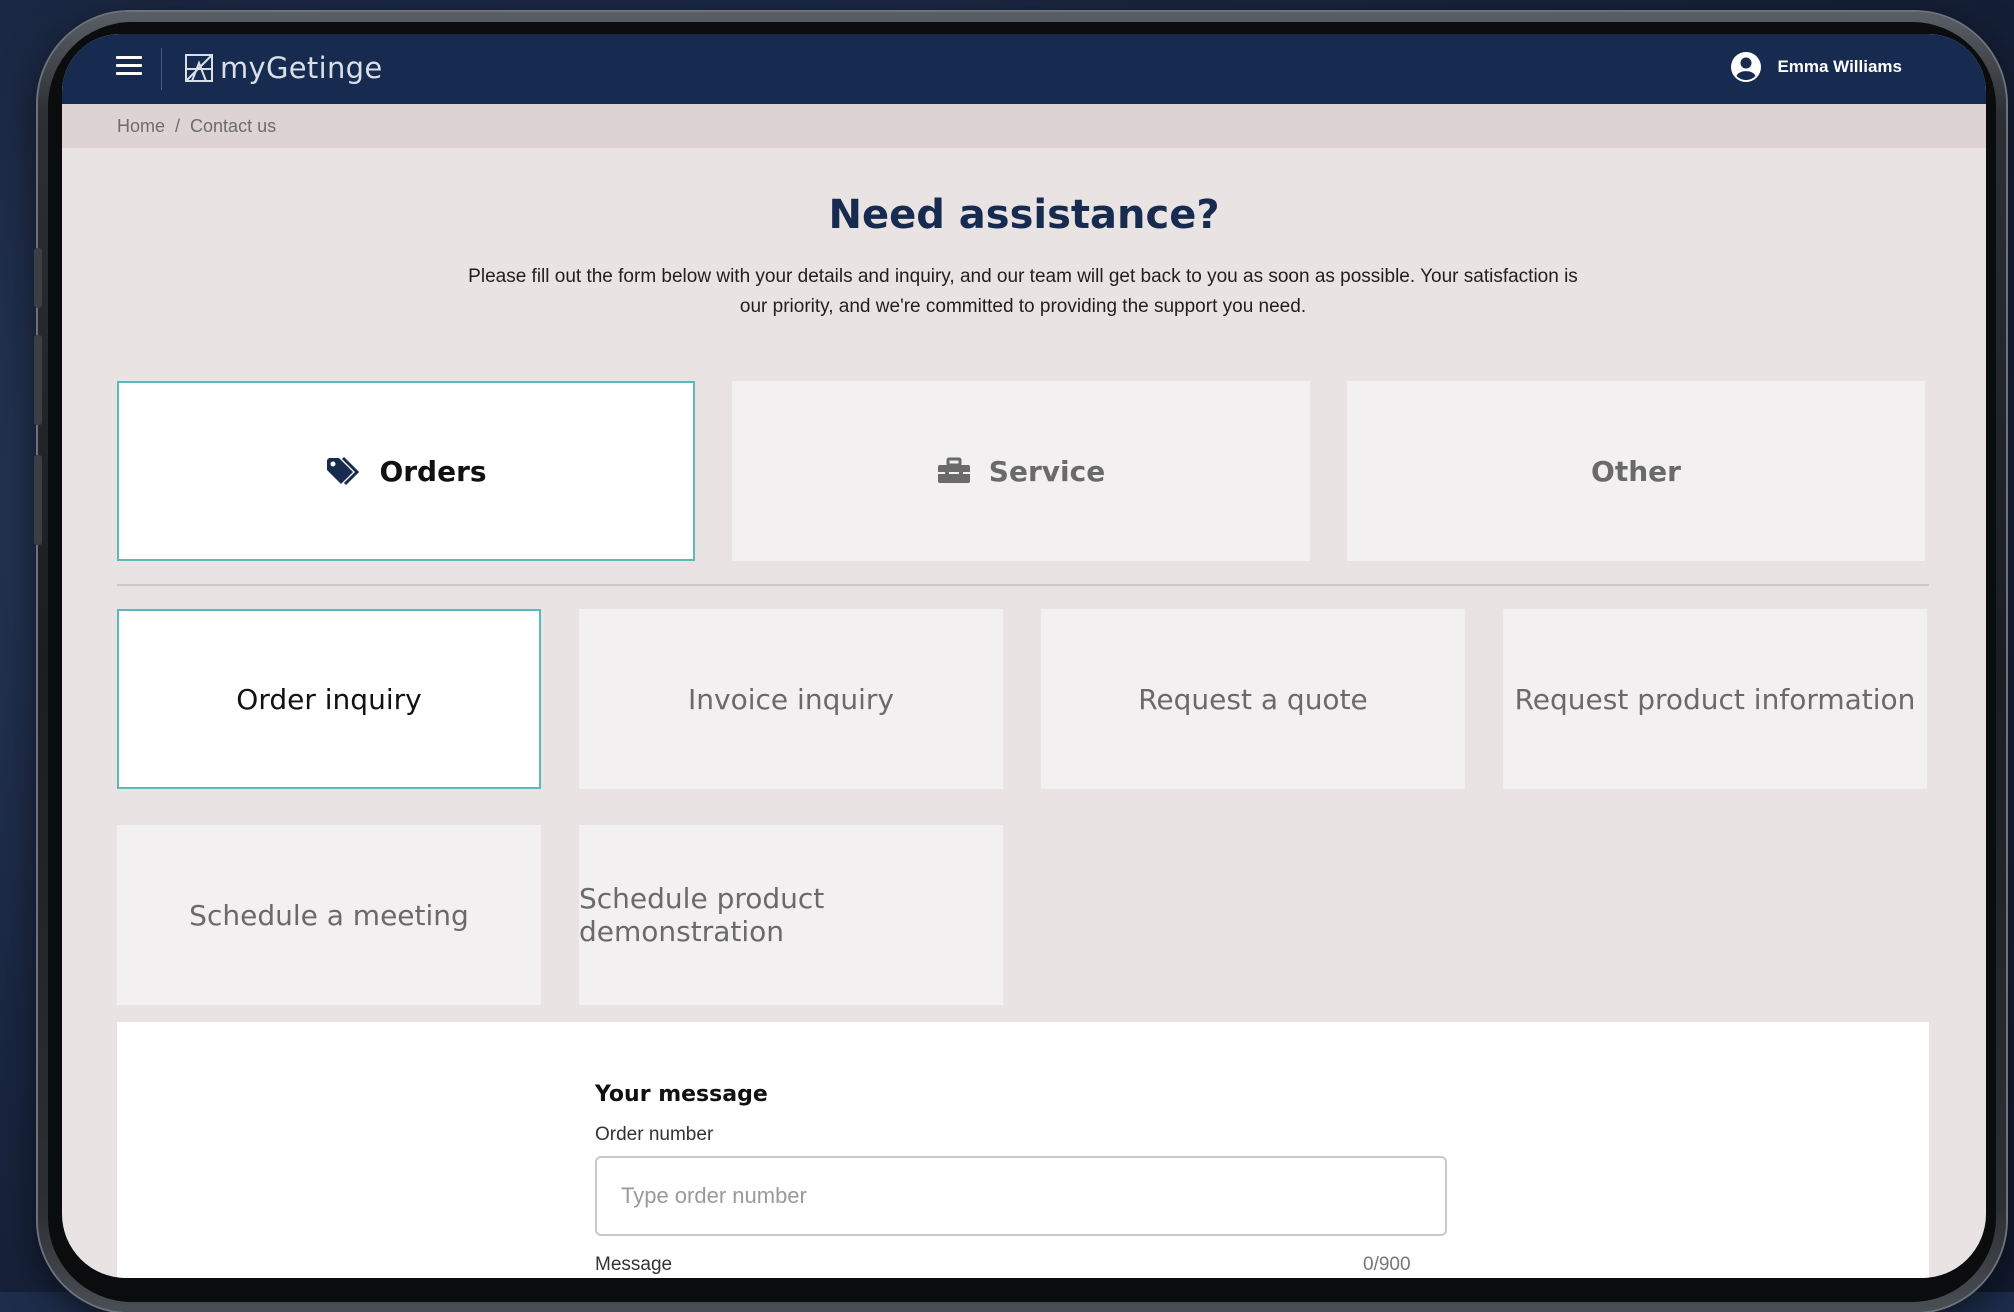 The image size is (2014, 1312). I want to click on app-name: myGetinge, so click(301, 68).